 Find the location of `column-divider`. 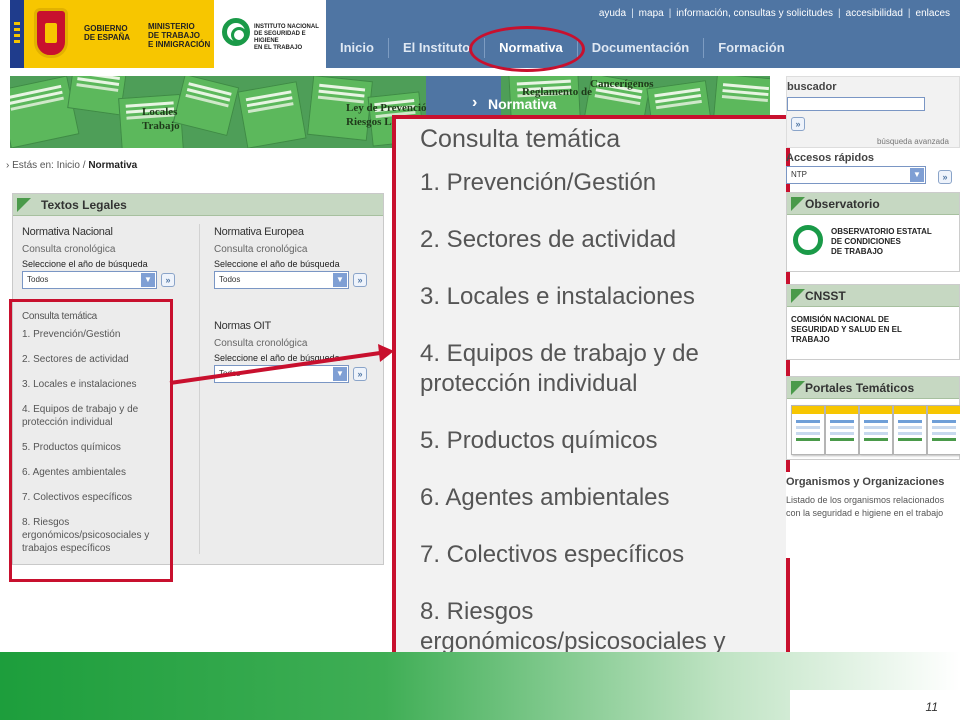

column-divider is located at coordinates (199, 389).